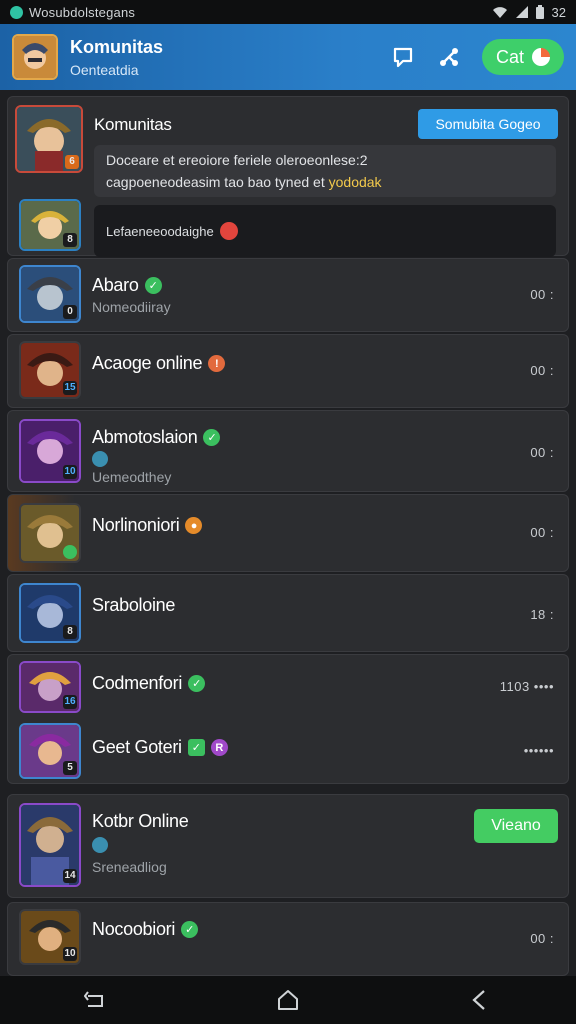 The height and width of the screenshot is (1024, 576). What do you see at coordinates (50, 687) in the screenshot?
I see `avatar: 16` at bounding box center [50, 687].